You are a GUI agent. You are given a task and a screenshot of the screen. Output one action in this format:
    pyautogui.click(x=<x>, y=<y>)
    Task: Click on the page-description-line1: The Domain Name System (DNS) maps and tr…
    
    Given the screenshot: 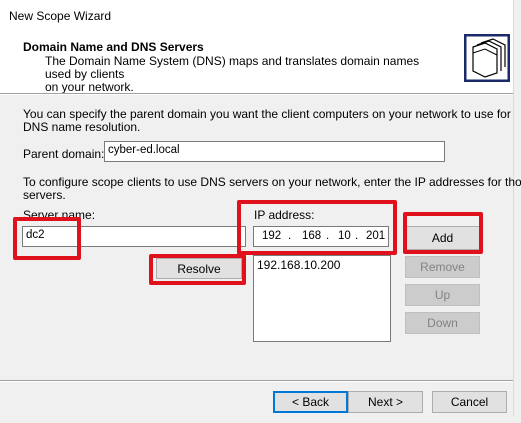 What is the action you would take?
    pyautogui.click(x=232, y=67)
    